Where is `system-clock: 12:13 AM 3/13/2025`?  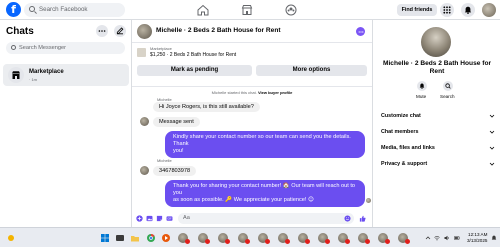
system-clock: 12:13 AM 3/13/2025 is located at coordinates (477, 238).